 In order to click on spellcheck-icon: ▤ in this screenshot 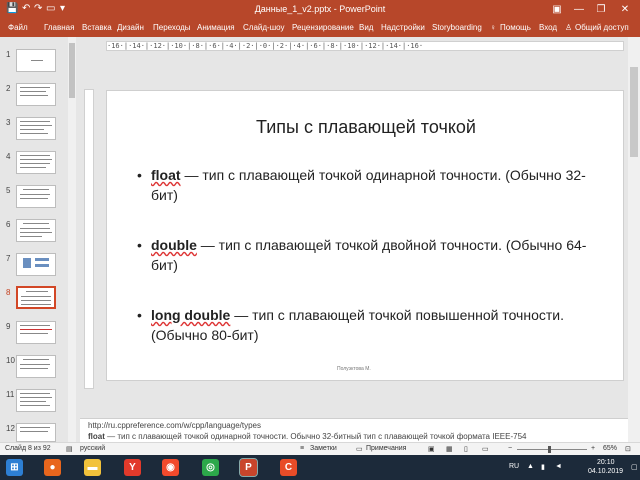, I will do `click(69, 449)`.